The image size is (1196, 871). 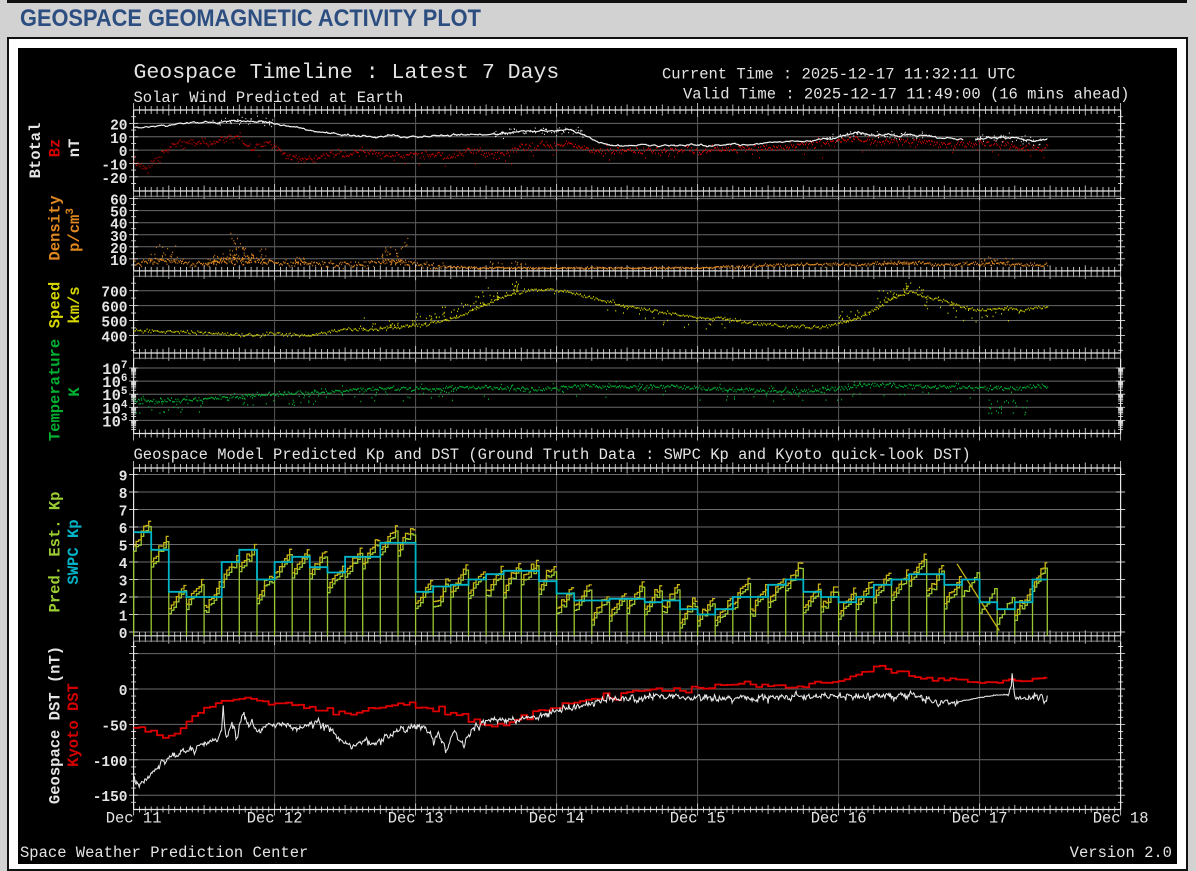 I want to click on svg-text:Space Weather Prediction Cente: Space Weather Prediction Center, so click(x=164, y=853).